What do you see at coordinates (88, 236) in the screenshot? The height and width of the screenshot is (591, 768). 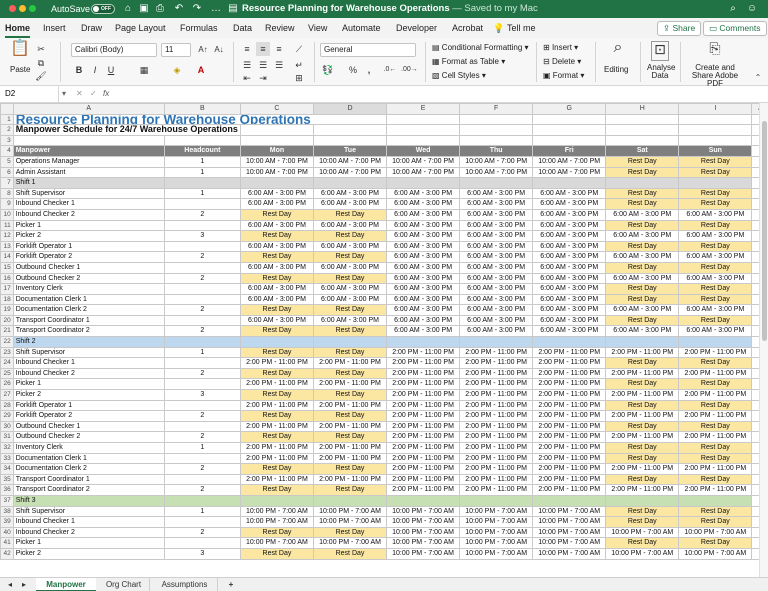 I see `manpower-cell: Picker 2` at bounding box center [88, 236].